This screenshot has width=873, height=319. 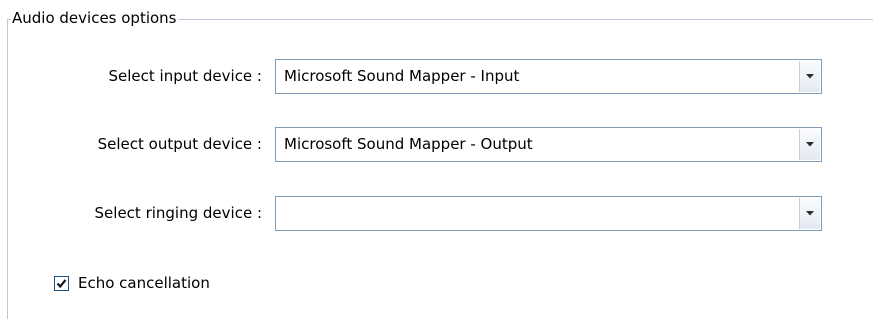 What do you see at coordinates (179, 144) in the screenshot?
I see `output-device-label: Select output device :` at bounding box center [179, 144].